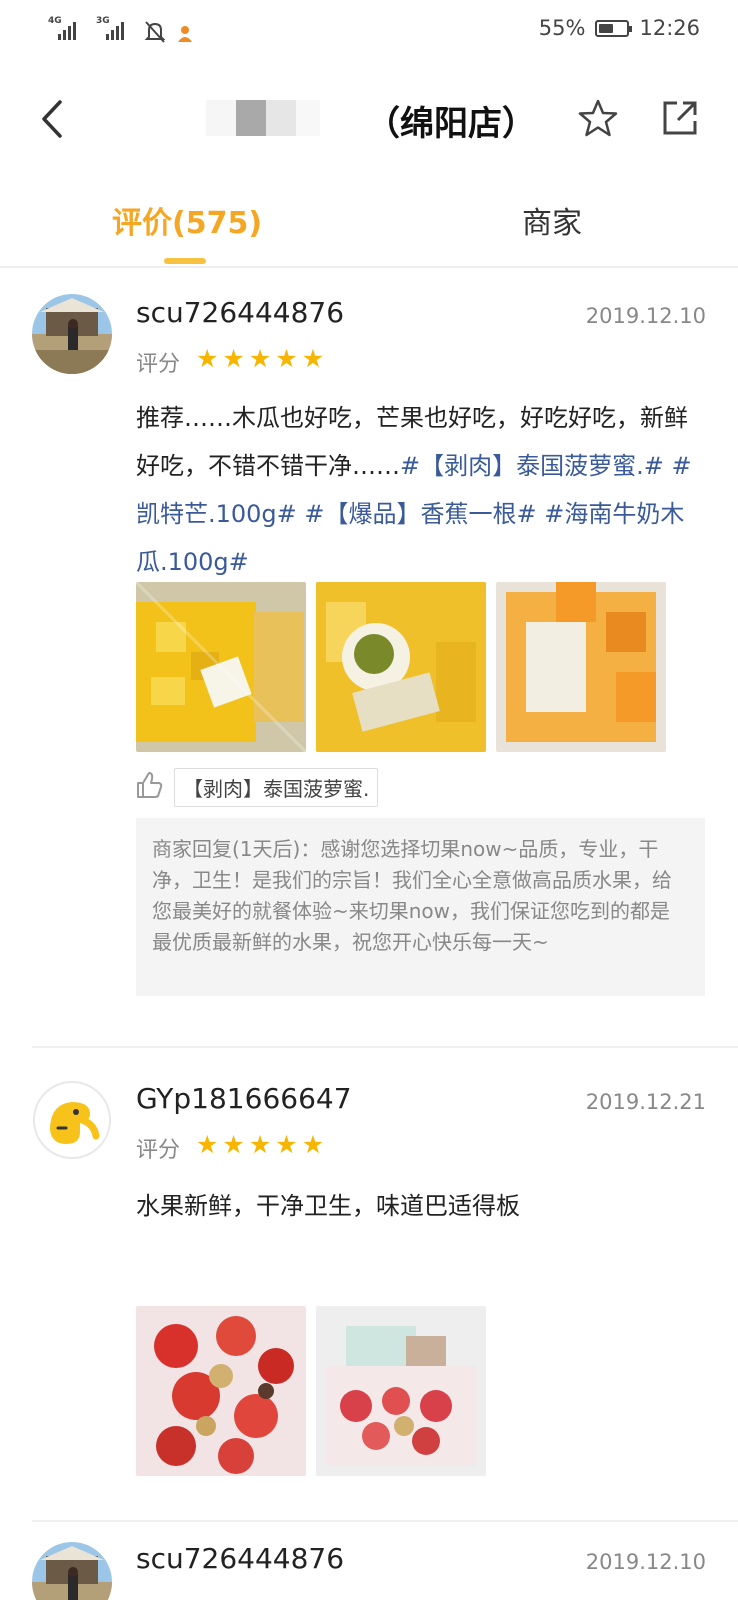  I want to click on review-date: 2019.12.21, so click(645, 1102).